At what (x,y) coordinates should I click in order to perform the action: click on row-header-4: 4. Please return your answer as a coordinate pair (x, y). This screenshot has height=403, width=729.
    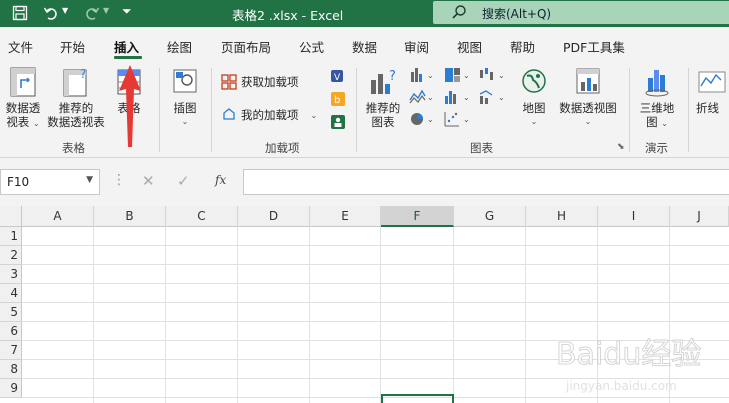
    Looking at the image, I should click on (11, 293).